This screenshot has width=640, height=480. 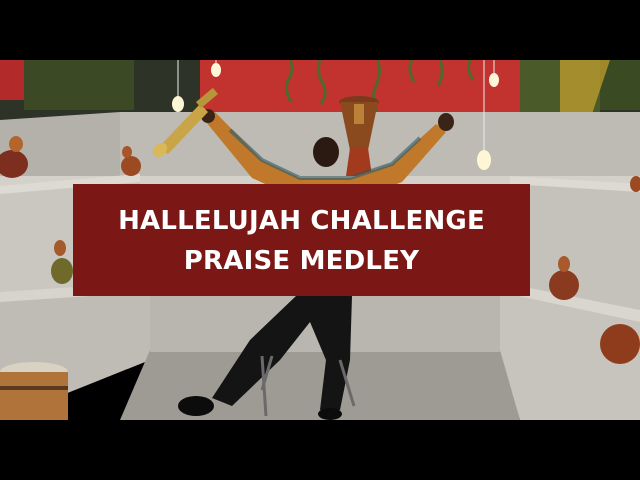 I want to click on bass-drum, so click(x=34, y=391).